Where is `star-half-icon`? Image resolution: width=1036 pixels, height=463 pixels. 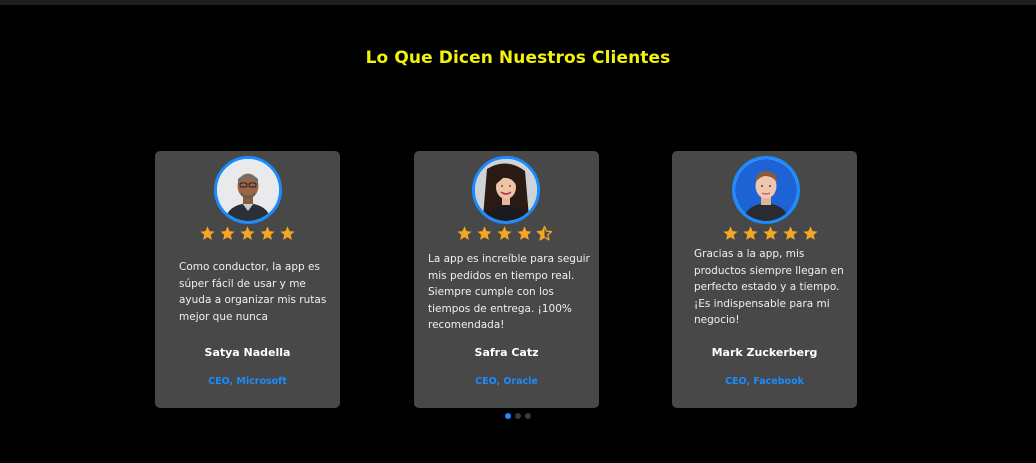
star-half-icon is located at coordinates (544, 233).